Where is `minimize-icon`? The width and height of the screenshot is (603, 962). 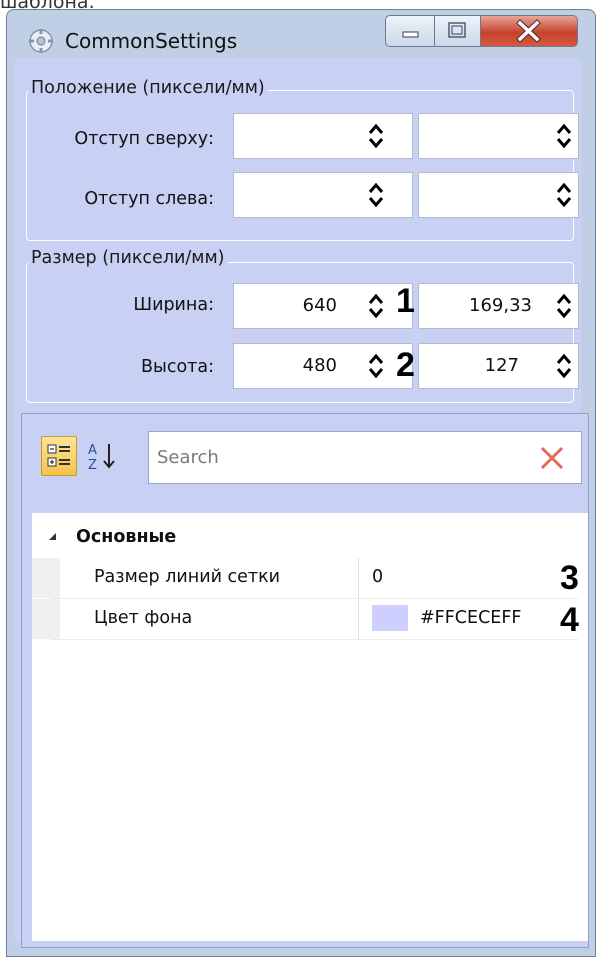
minimize-icon is located at coordinates (410, 34).